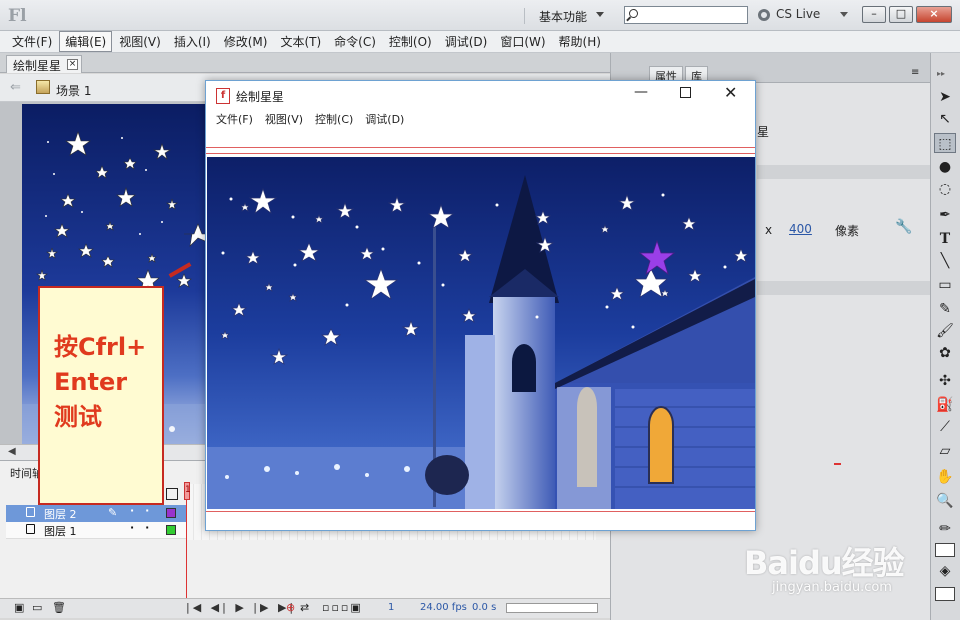 The image size is (960, 620). Describe the element at coordinates (580, 41) in the screenshot. I see `menu-help: 帮助(H)` at that location.